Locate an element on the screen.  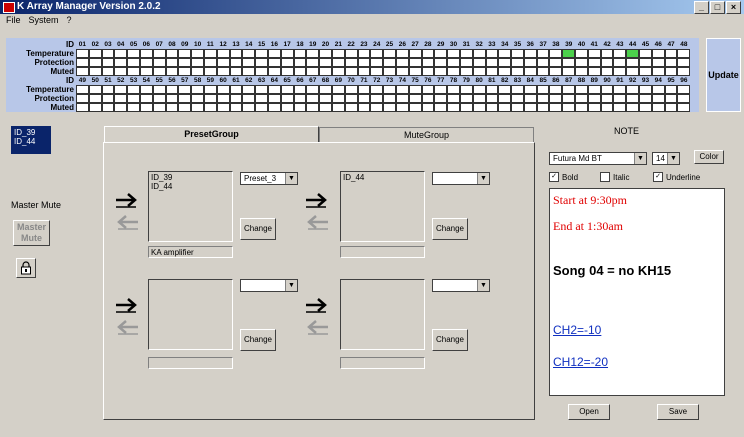
bold-checkbox: ✓ Bold is located at coordinates (563, 177).